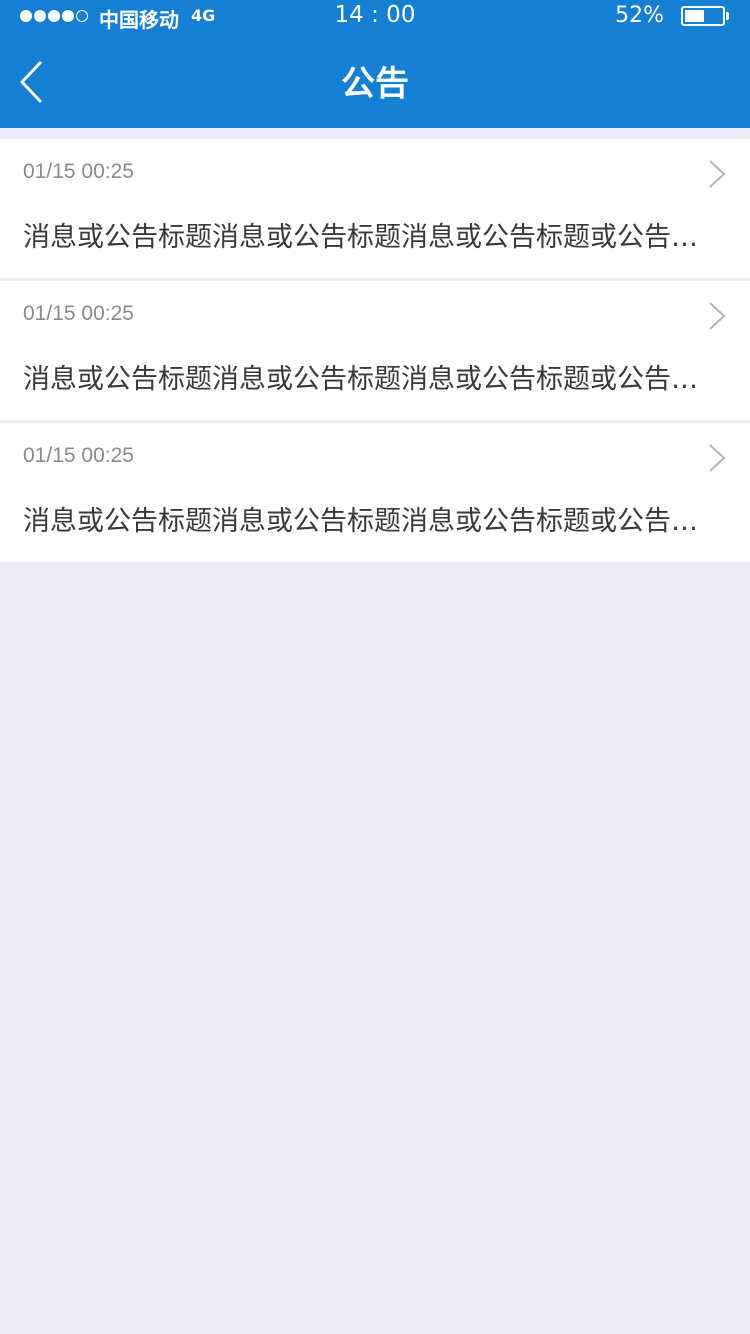 Image resolution: width=750 pixels, height=1334 pixels. I want to click on battery-icon, so click(703, 16).